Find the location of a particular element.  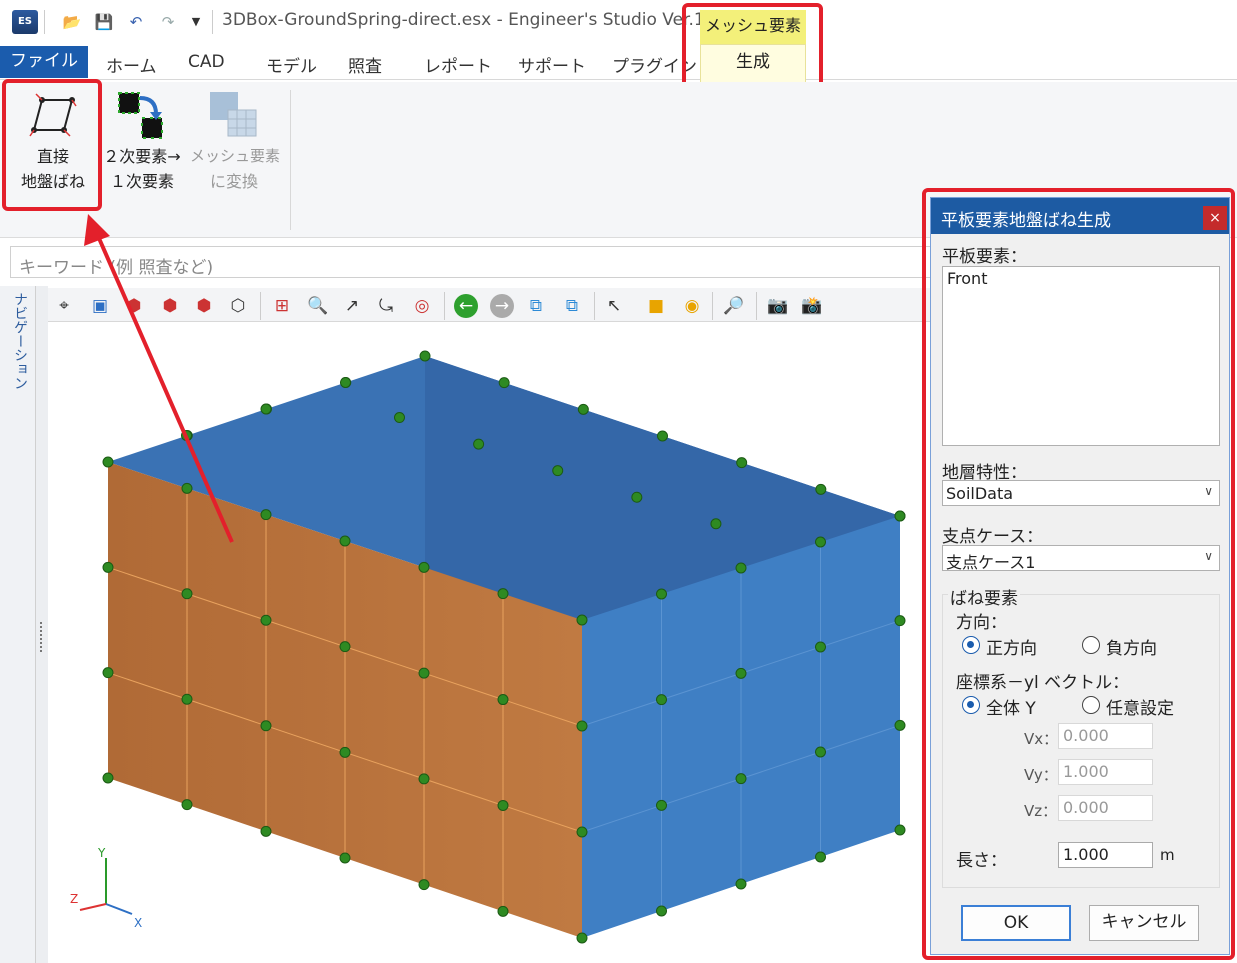

tab-report: レポート is located at coordinates (458, 64).